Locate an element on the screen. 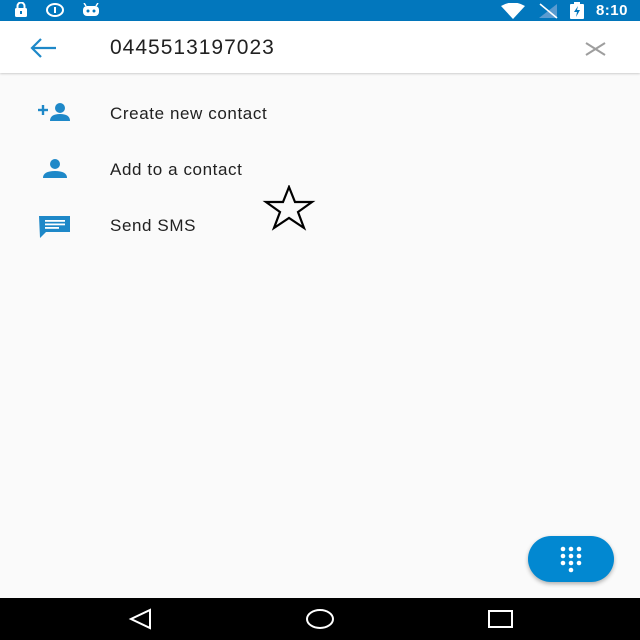 The height and width of the screenshot is (640, 640). send-sms-item: Send SMS is located at coordinates (320, 225).